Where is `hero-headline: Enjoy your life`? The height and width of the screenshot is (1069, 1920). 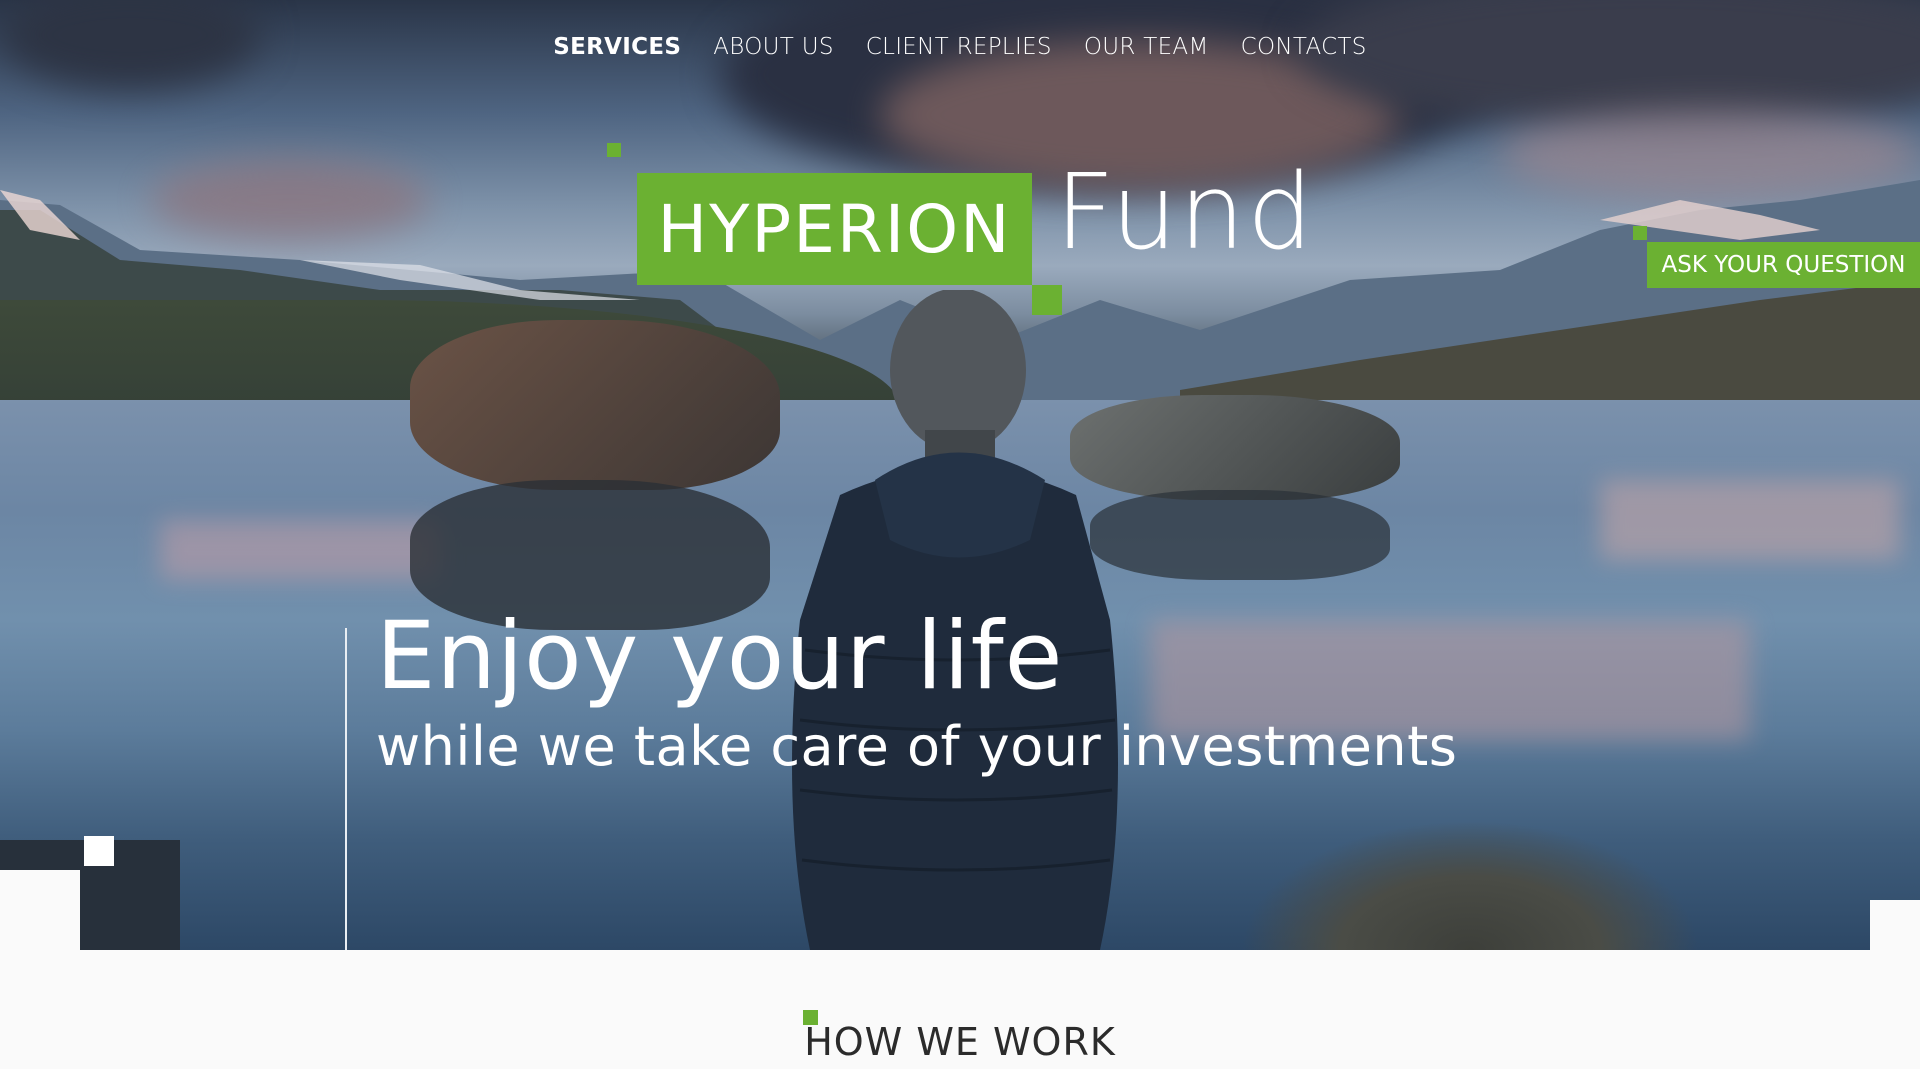
hero-headline: Enjoy your life is located at coordinates (720, 656).